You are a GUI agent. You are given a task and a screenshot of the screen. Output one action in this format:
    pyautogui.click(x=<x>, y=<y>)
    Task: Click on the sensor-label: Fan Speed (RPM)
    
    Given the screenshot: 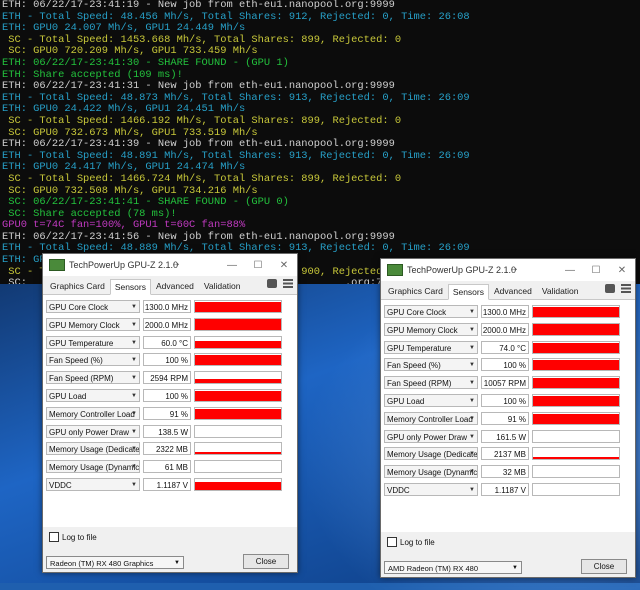 What is the action you would take?
    pyautogui.click(x=419, y=384)
    